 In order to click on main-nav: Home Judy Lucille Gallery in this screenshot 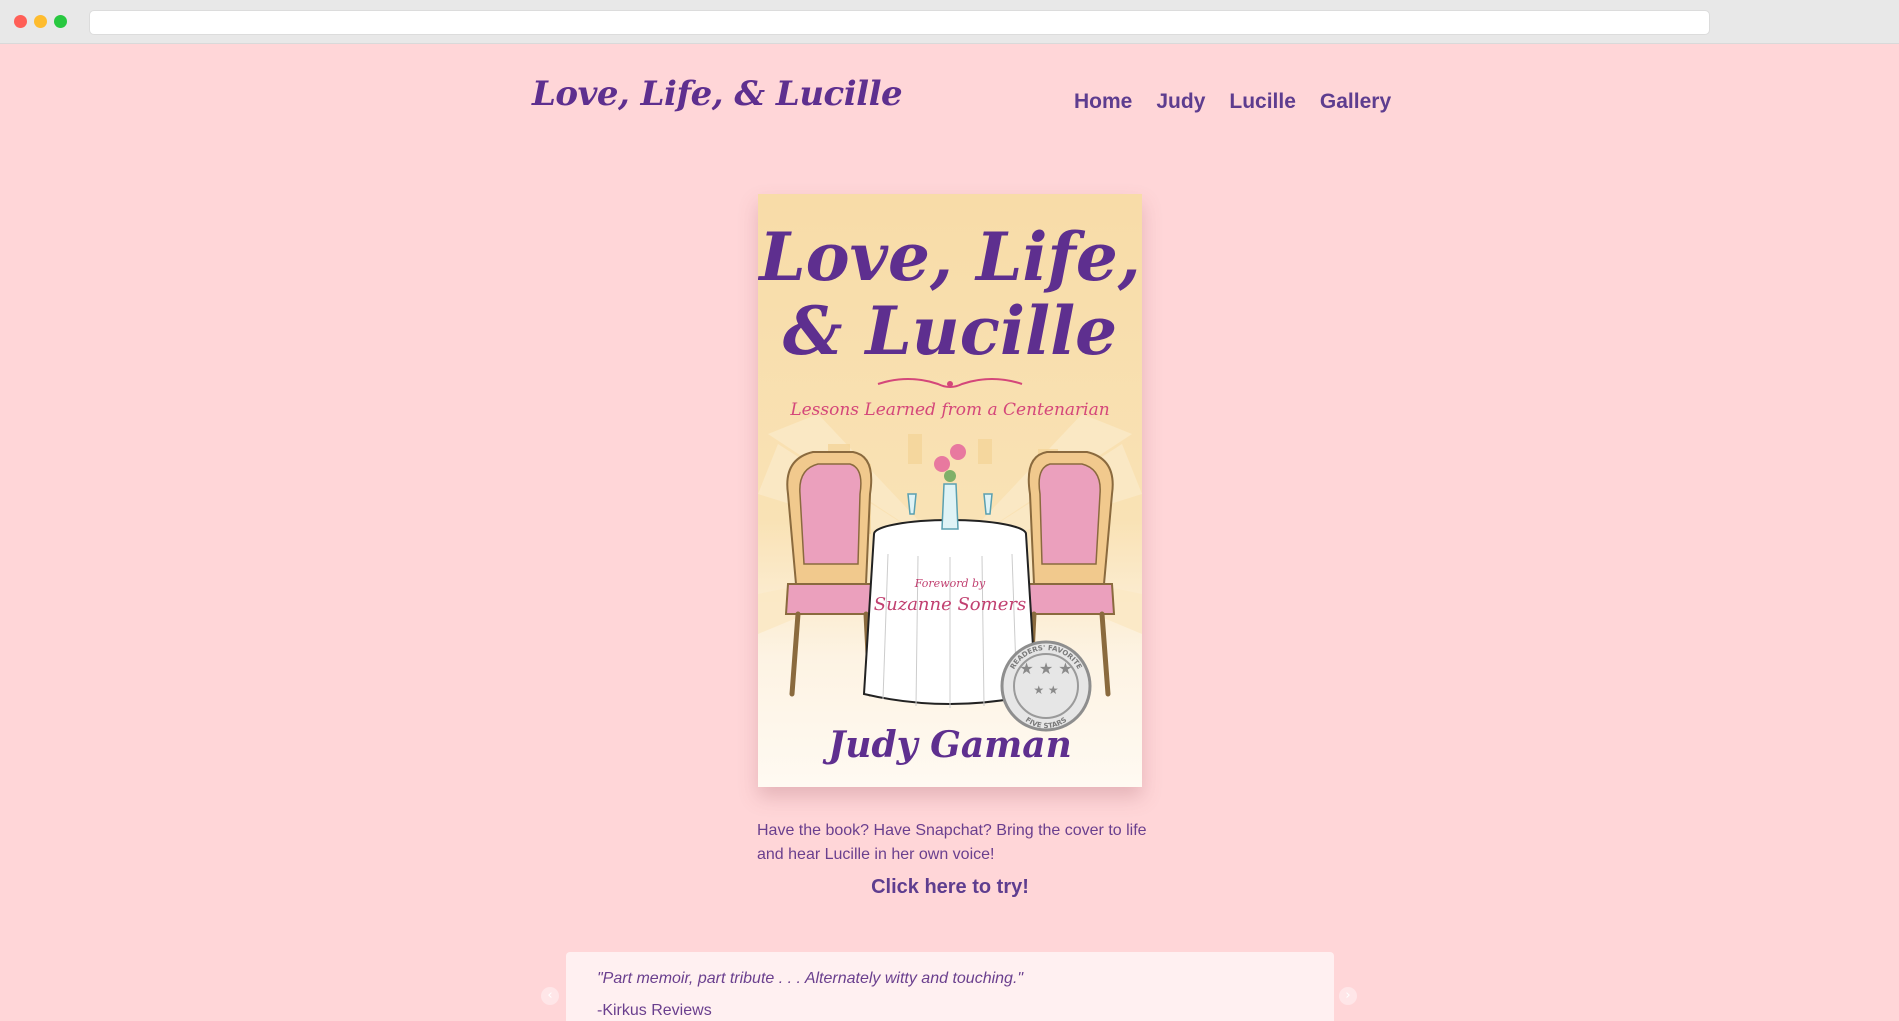, I will do `click(1232, 102)`.